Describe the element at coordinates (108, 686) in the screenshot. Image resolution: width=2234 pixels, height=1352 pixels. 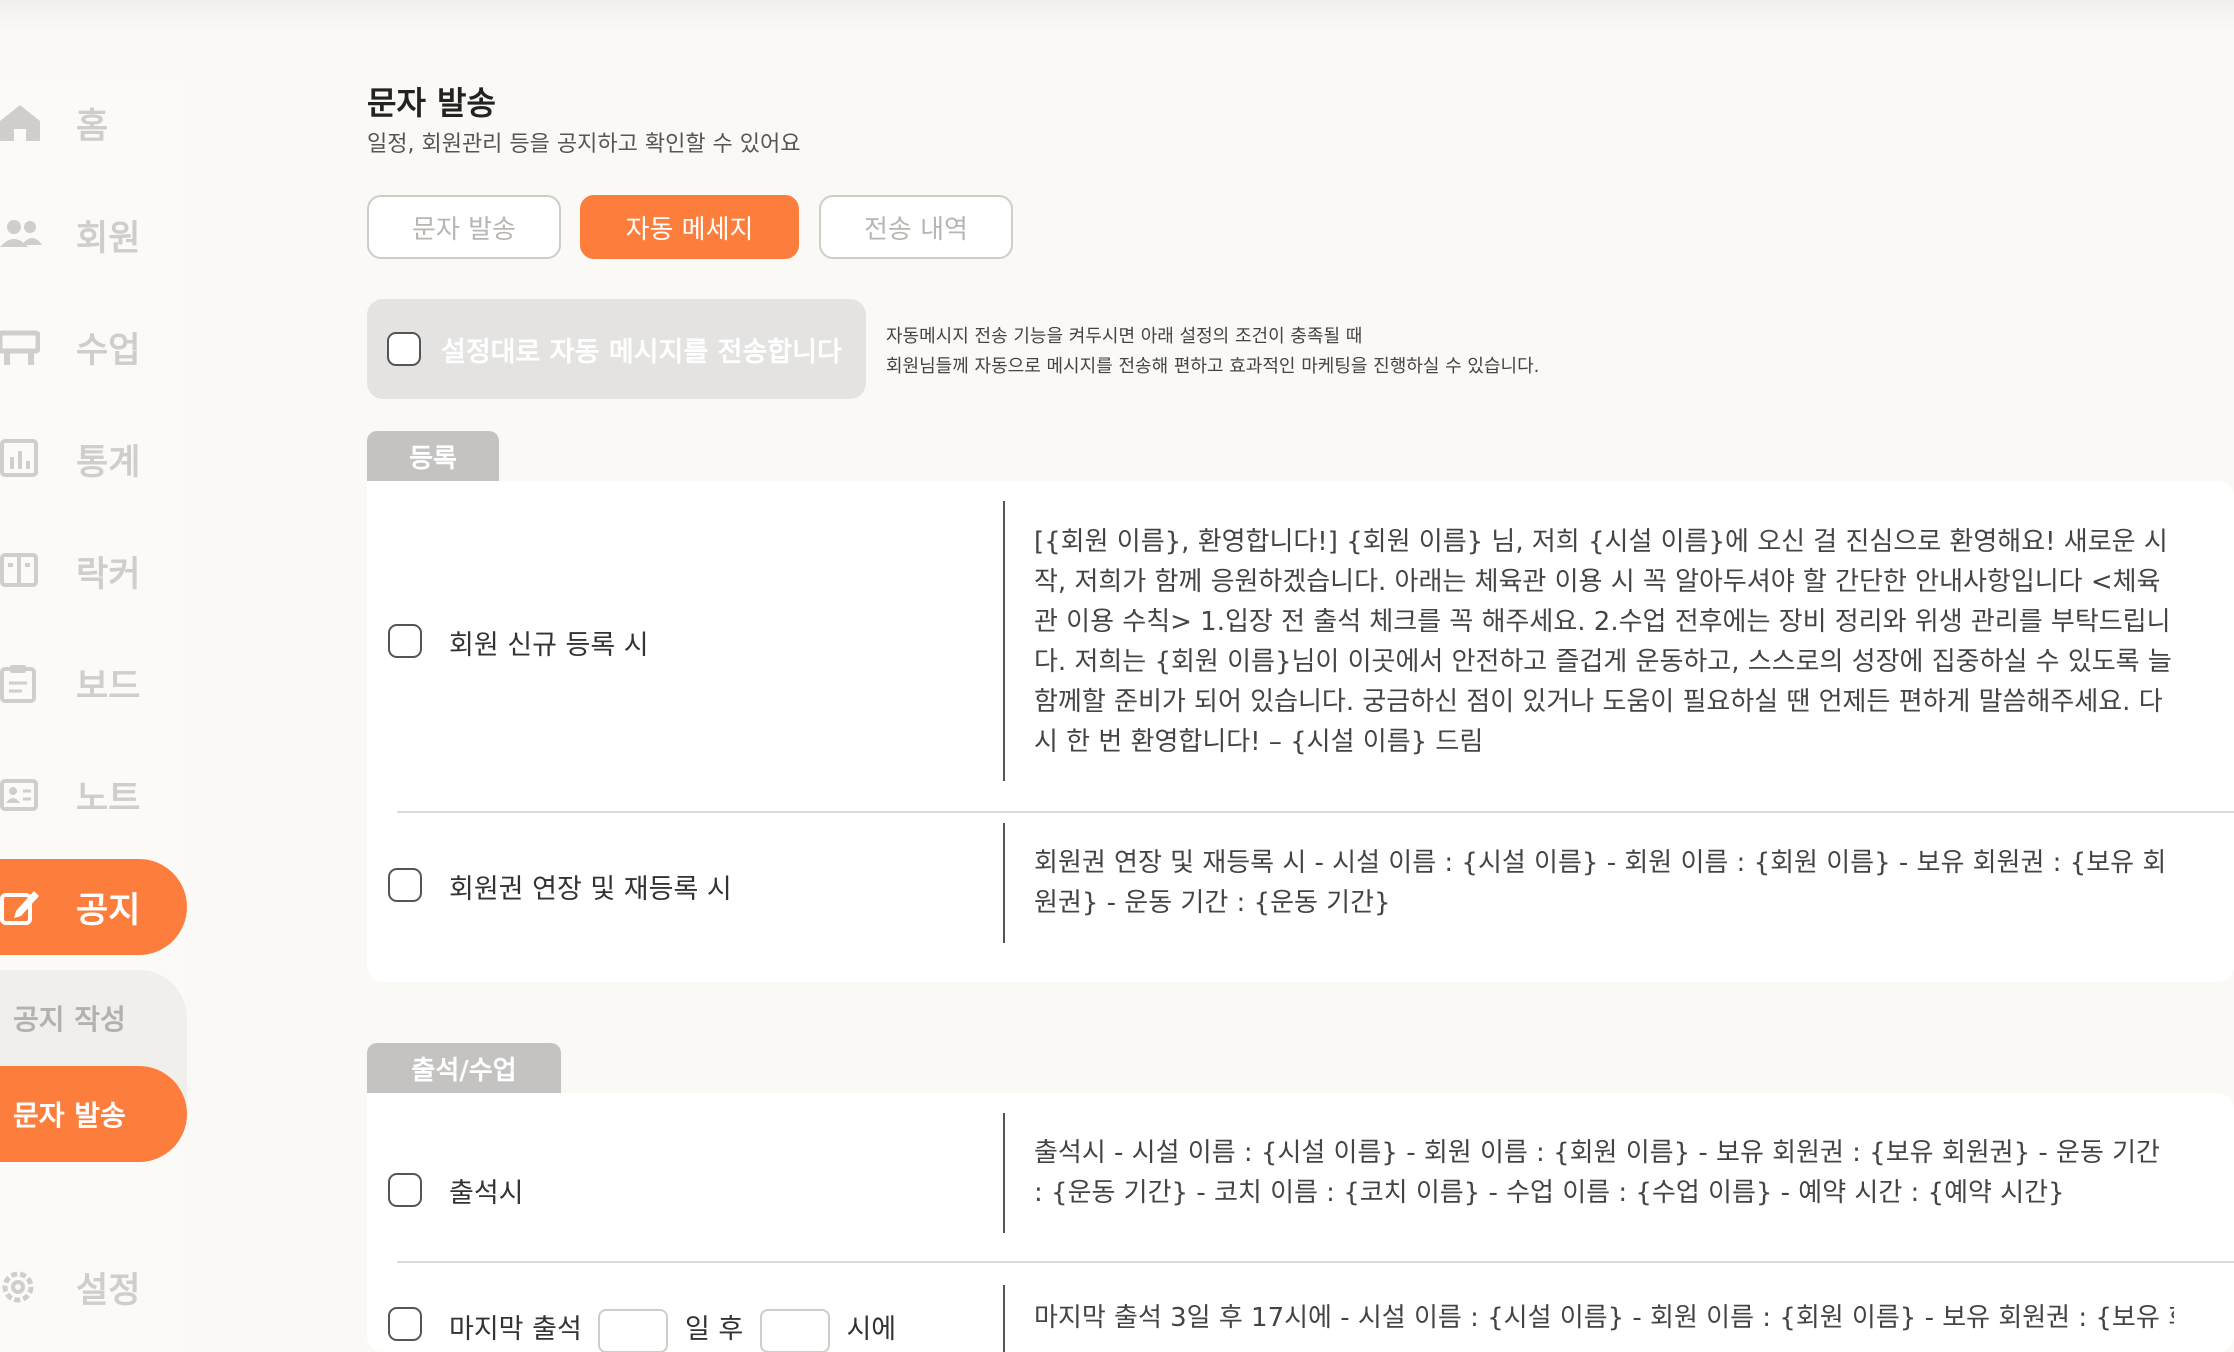
I see `sidebar-item-label: 보드` at that location.